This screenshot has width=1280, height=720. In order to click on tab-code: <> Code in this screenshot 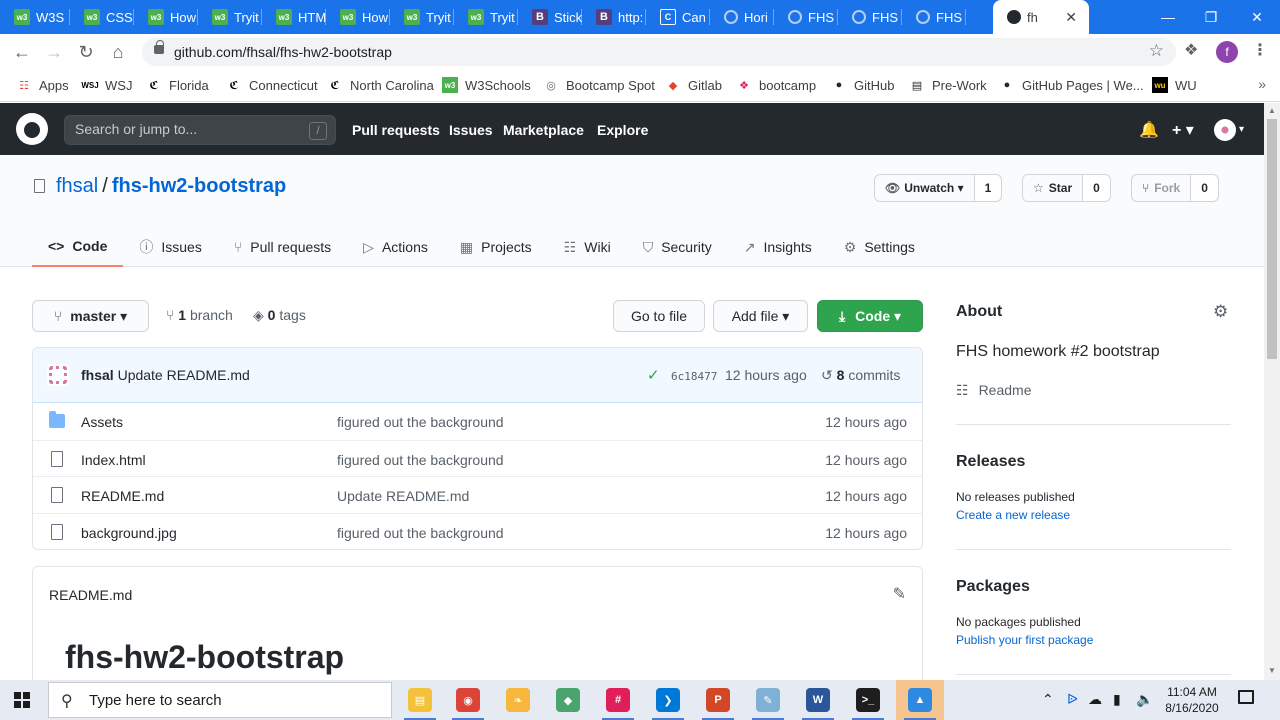, I will do `click(78, 247)`.